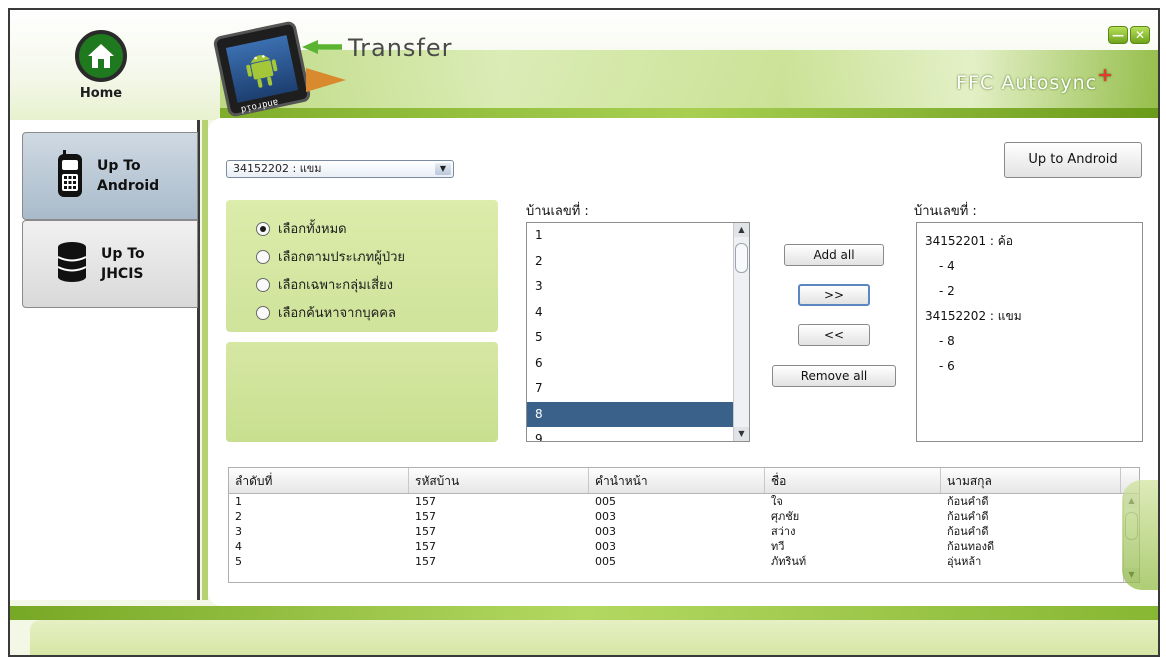 The height and width of the screenshot is (657, 1166). What do you see at coordinates (741, 258) in the screenshot?
I see `scroll-thumb` at bounding box center [741, 258].